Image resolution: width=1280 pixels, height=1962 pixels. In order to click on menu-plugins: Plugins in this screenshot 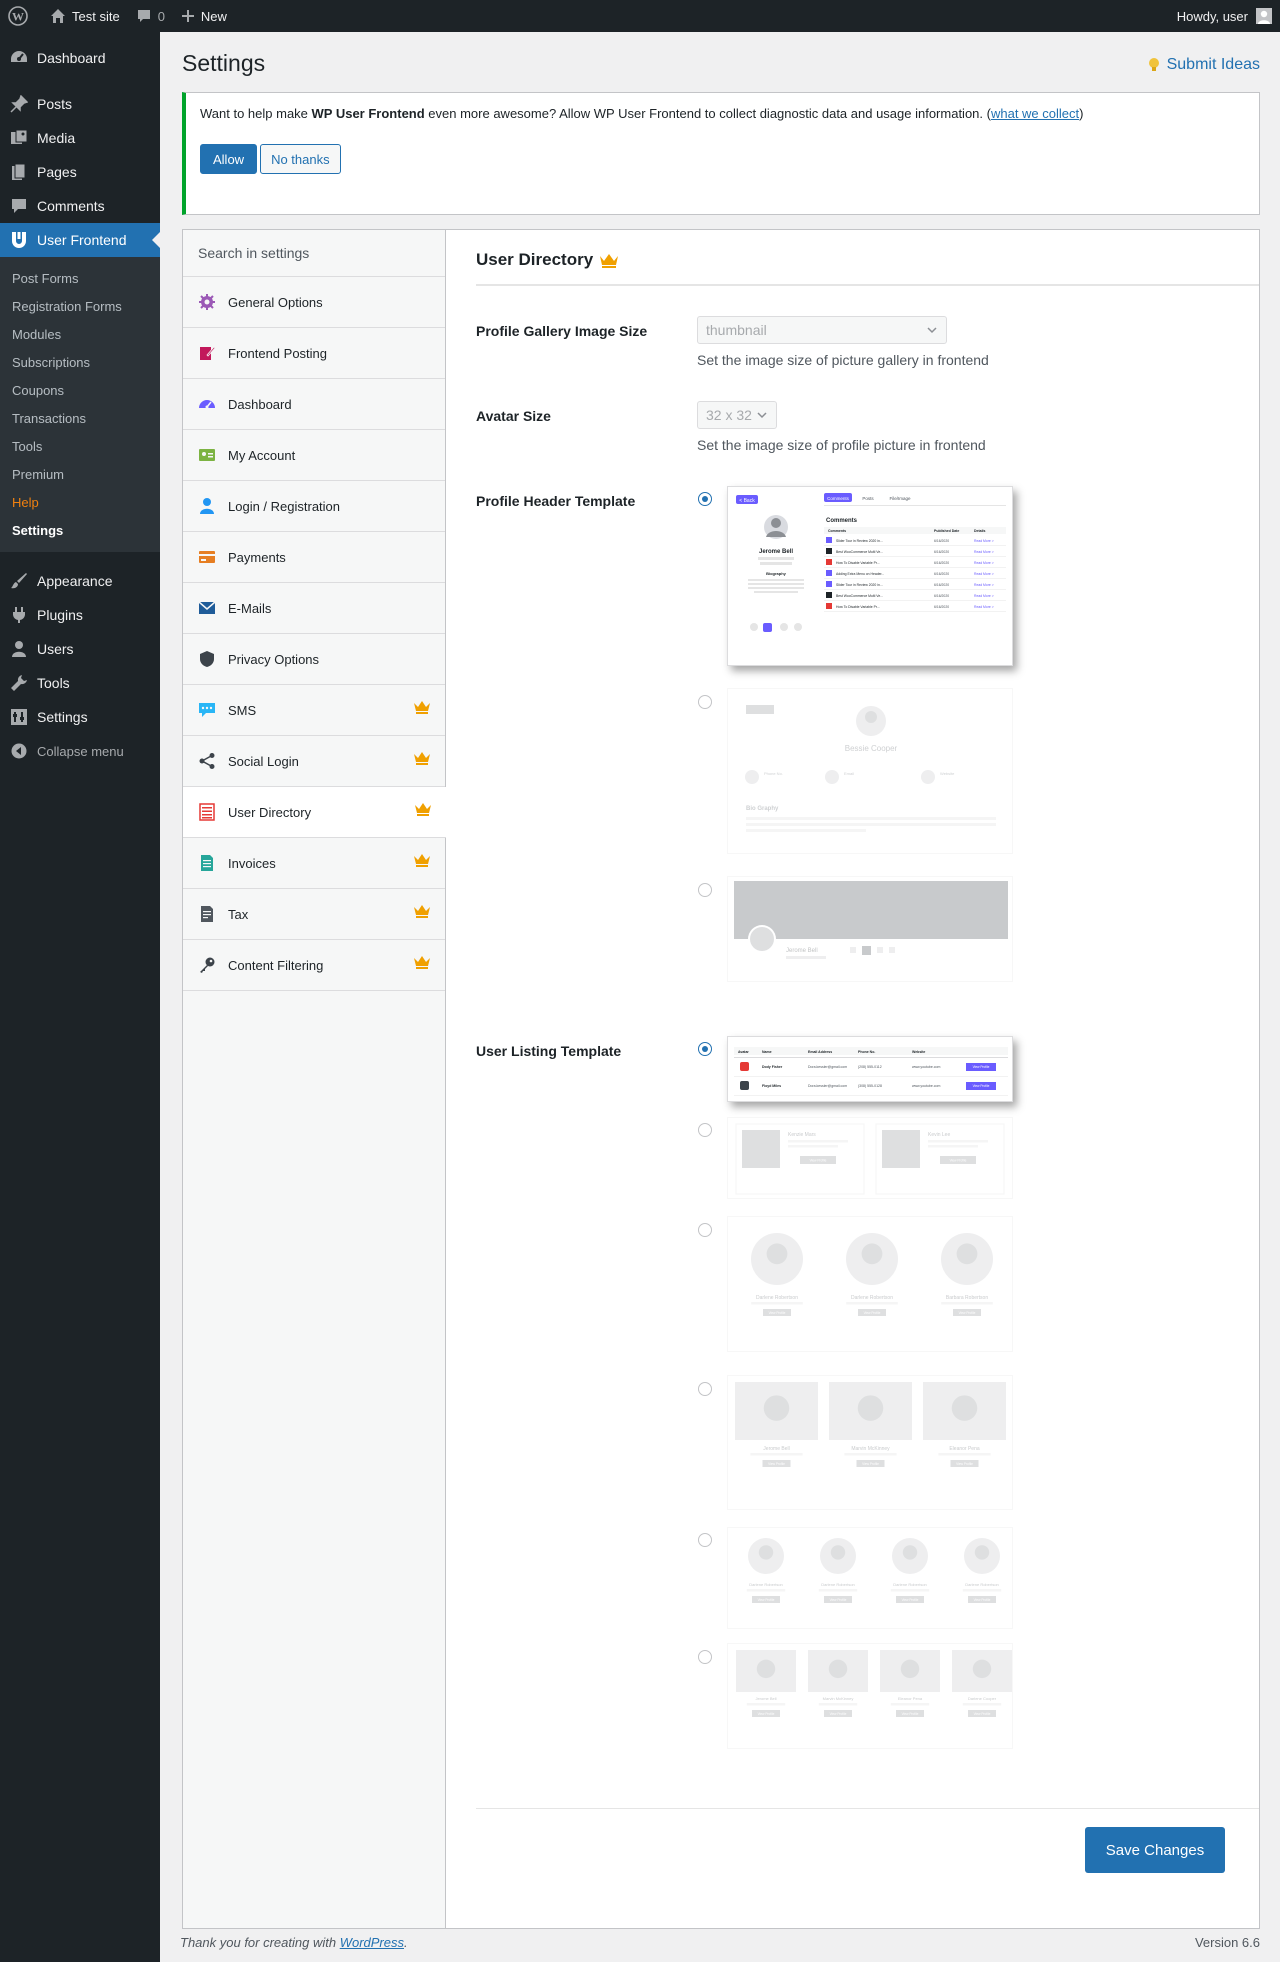, I will do `click(80, 615)`.